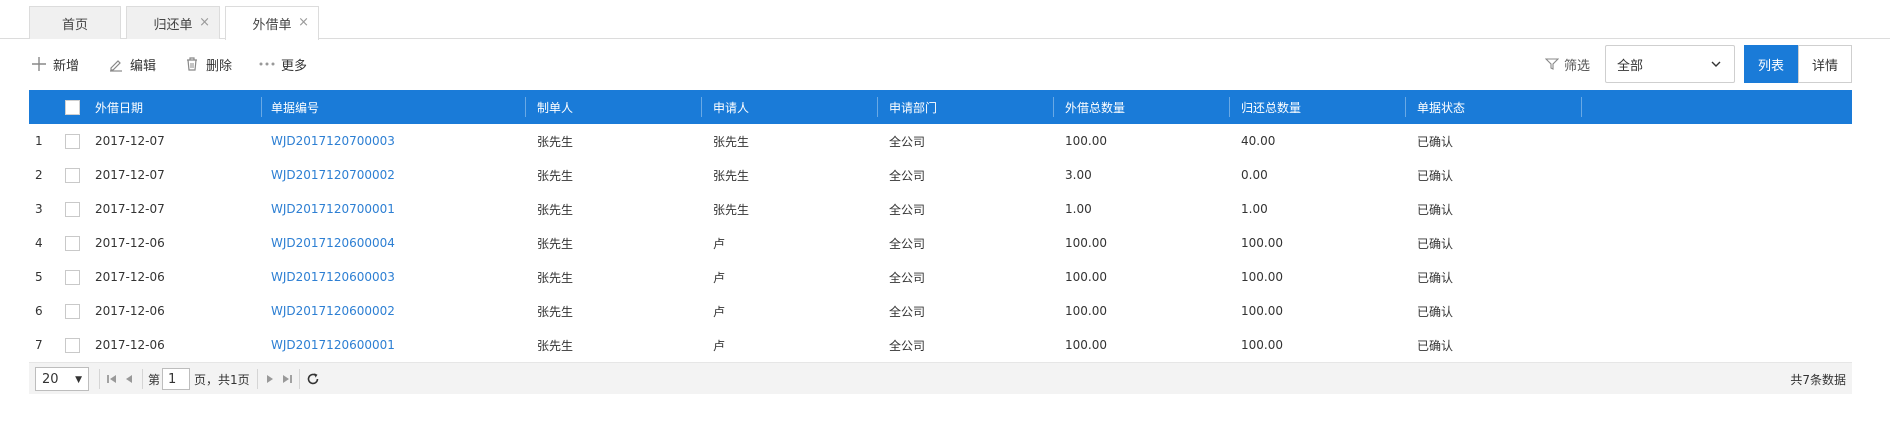  Describe the element at coordinates (173, 25) in the screenshot. I see `tab-label: 归还单` at that location.